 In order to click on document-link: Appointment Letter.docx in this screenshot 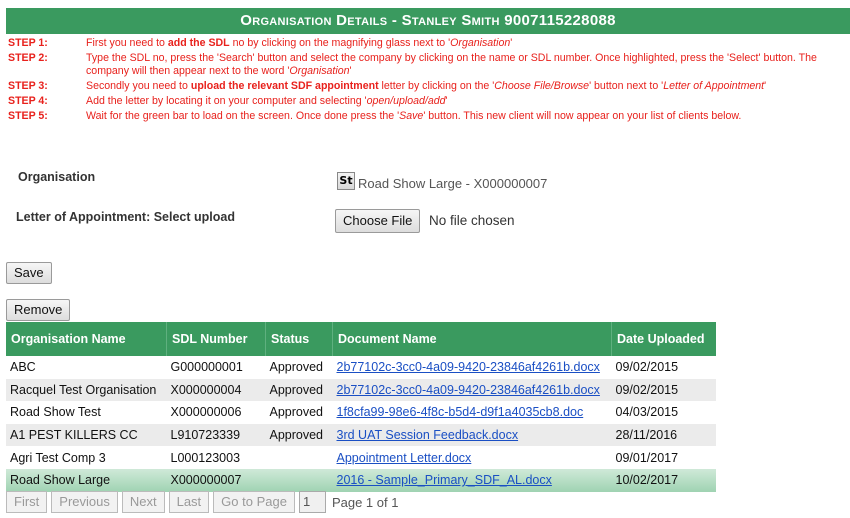, I will do `click(404, 458)`.